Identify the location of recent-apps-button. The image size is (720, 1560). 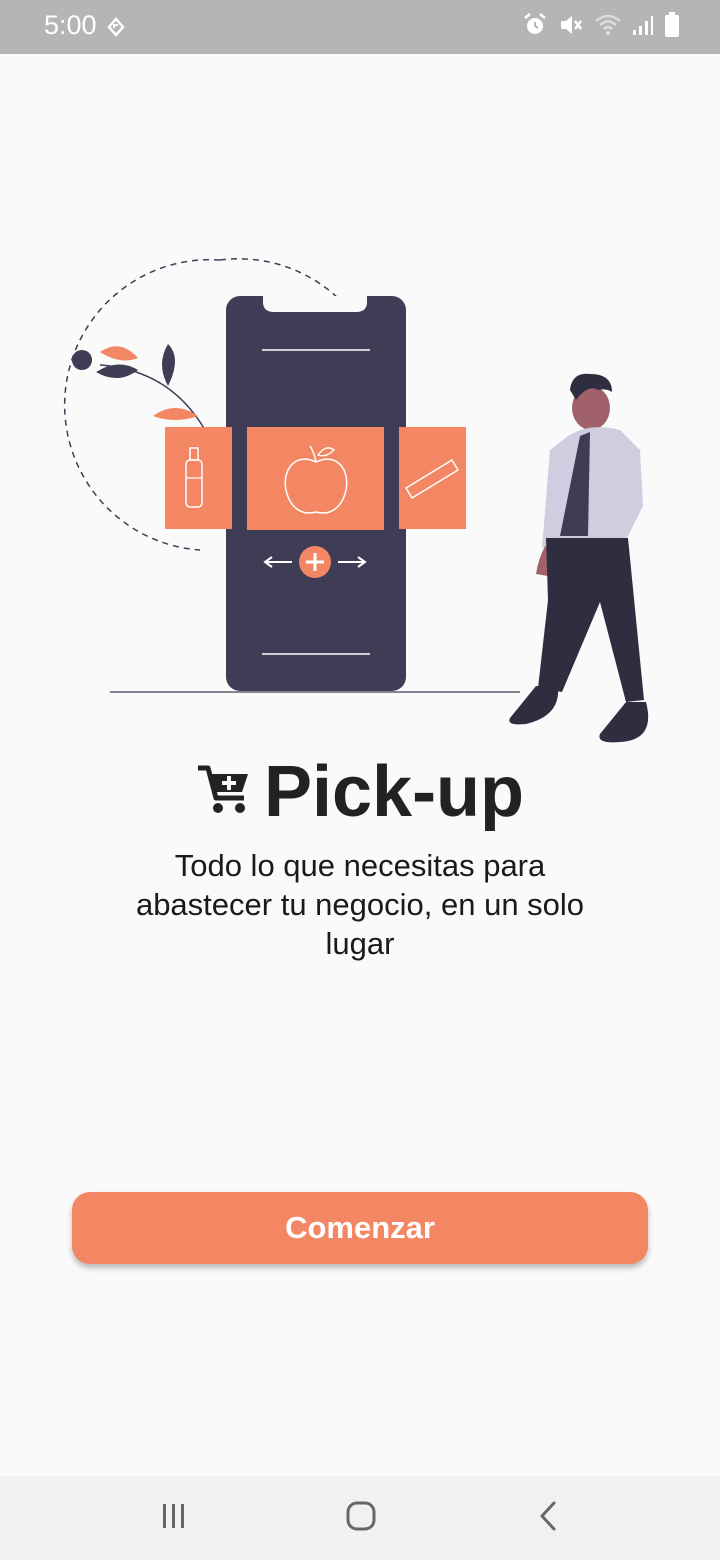
(174, 1518).